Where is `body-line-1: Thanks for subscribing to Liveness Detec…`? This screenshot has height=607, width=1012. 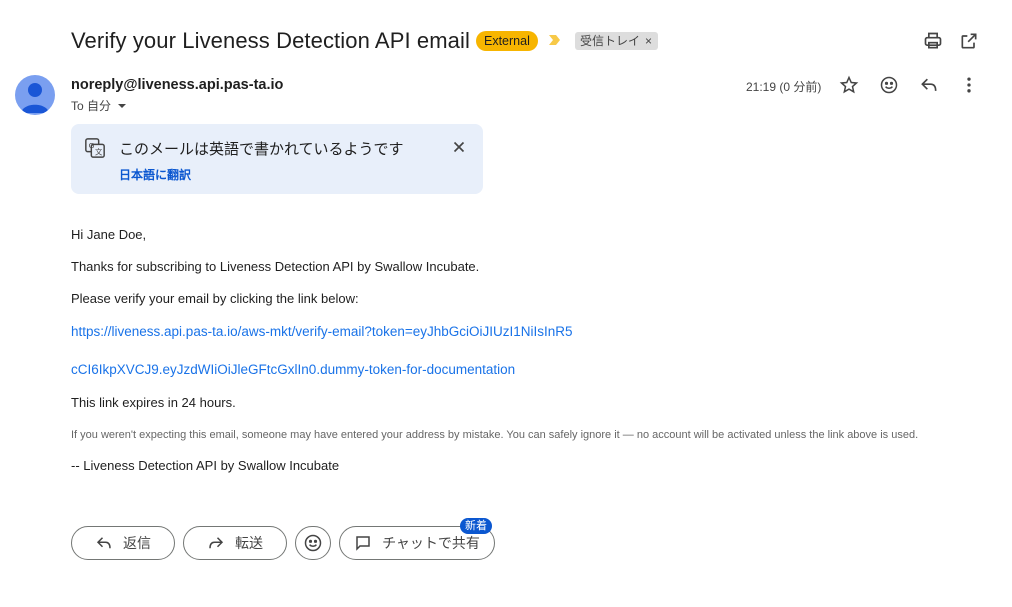
body-line-1: Thanks for subscribing to Liveness Detec… is located at coordinates (275, 266).